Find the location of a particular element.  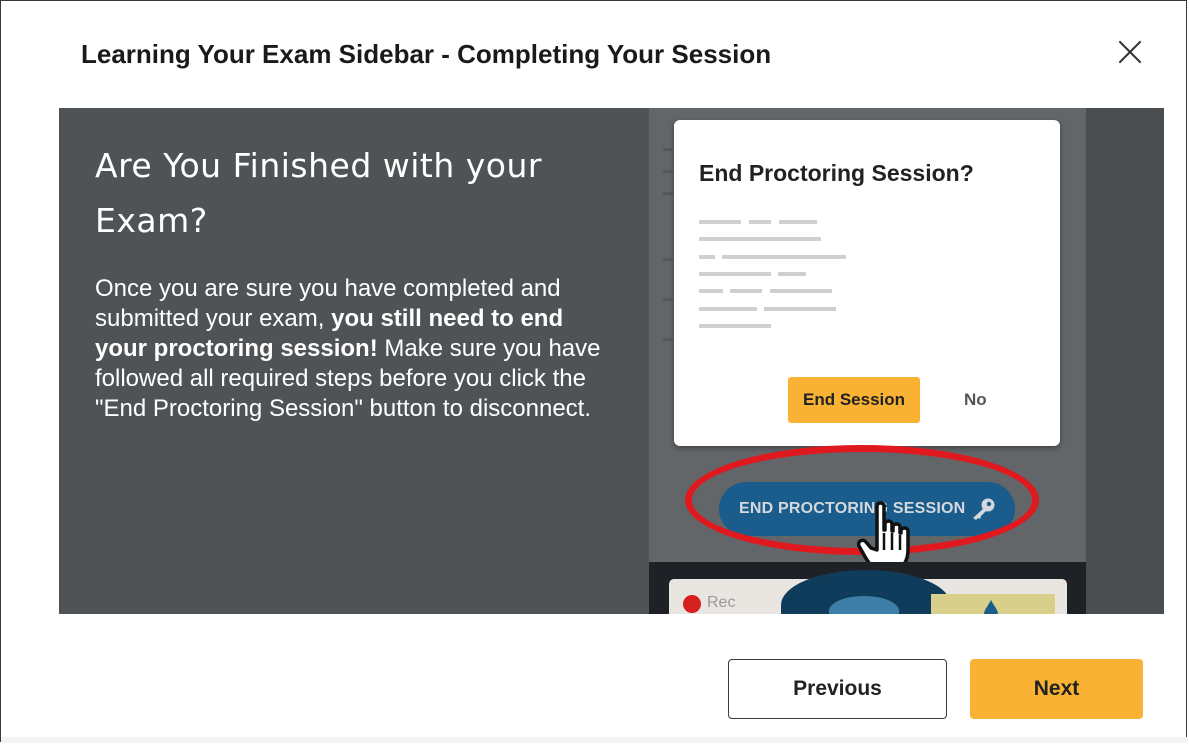

close-icon is located at coordinates (1130, 52).